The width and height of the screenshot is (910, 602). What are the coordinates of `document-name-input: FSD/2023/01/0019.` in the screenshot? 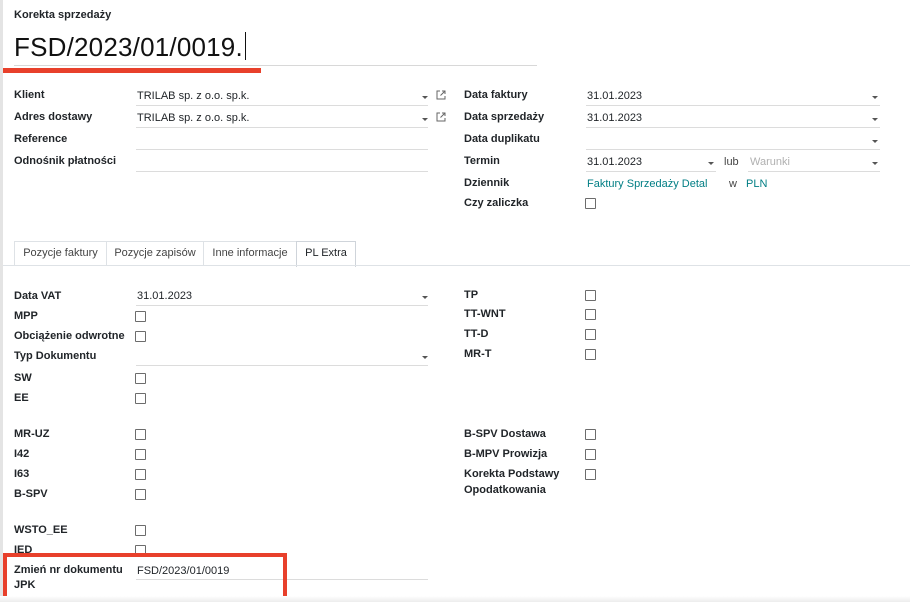 It's located at (130, 47).